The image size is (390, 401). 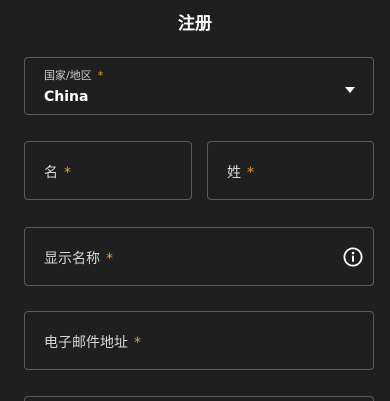 I want to click on country-value: China, so click(x=66, y=97).